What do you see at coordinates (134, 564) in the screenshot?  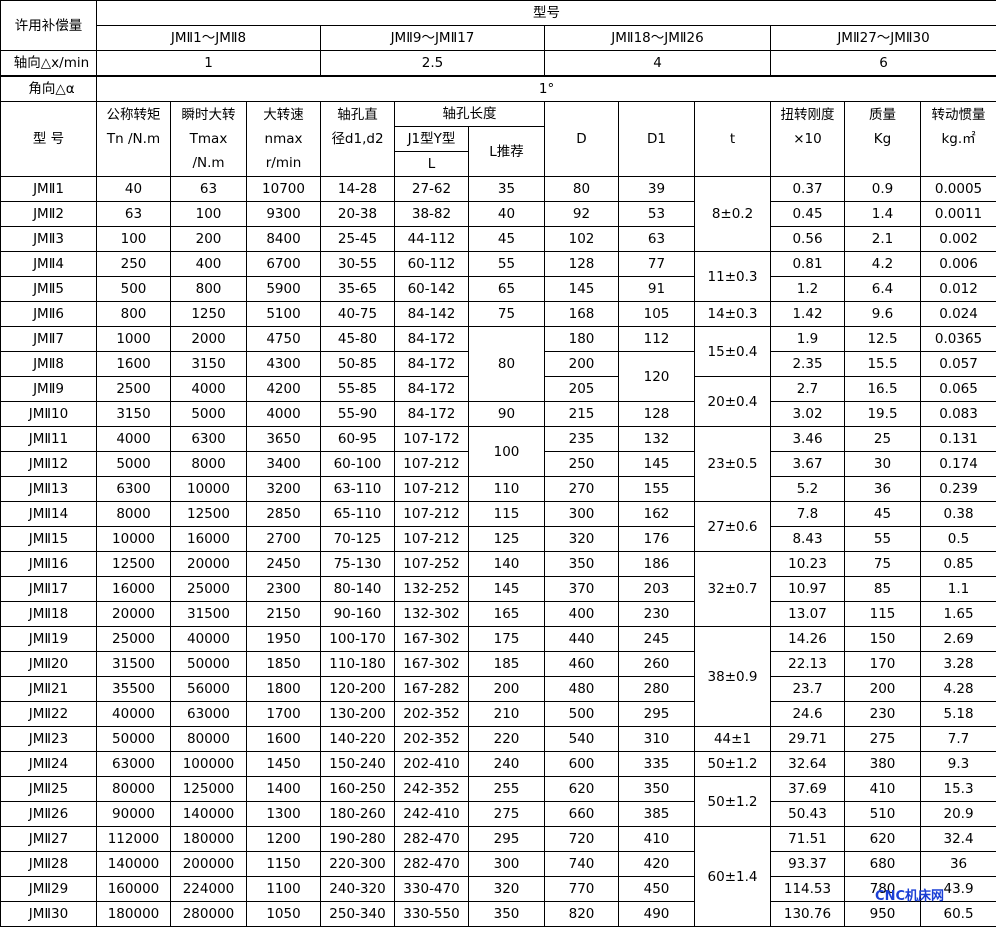 I see `cell-rated-torque: 12500` at bounding box center [134, 564].